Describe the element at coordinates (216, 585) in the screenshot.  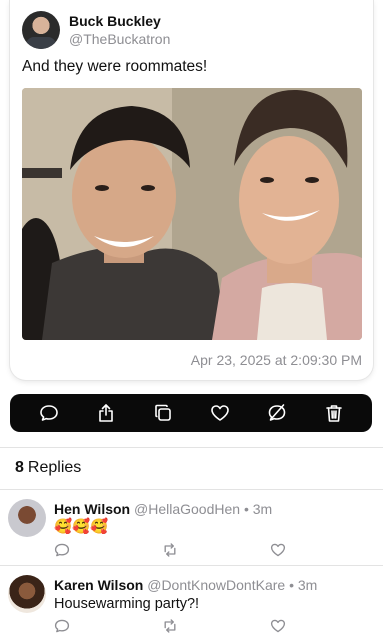
I see `reply-author-handle: @DontKnowDontKare` at that location.